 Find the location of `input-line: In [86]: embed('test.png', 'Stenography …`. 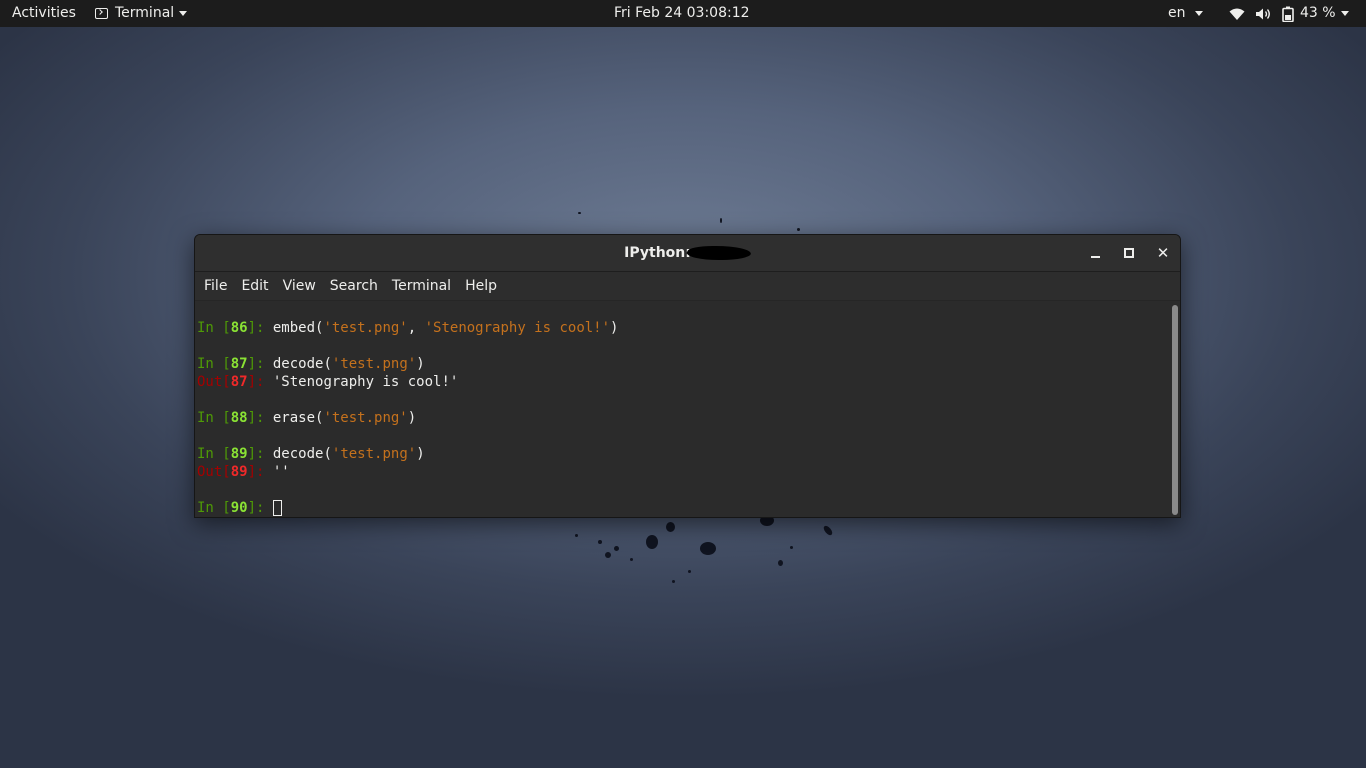

input-line: In [86]: embed('test.png', 'Stenography … is located at coordinates (407, 328).